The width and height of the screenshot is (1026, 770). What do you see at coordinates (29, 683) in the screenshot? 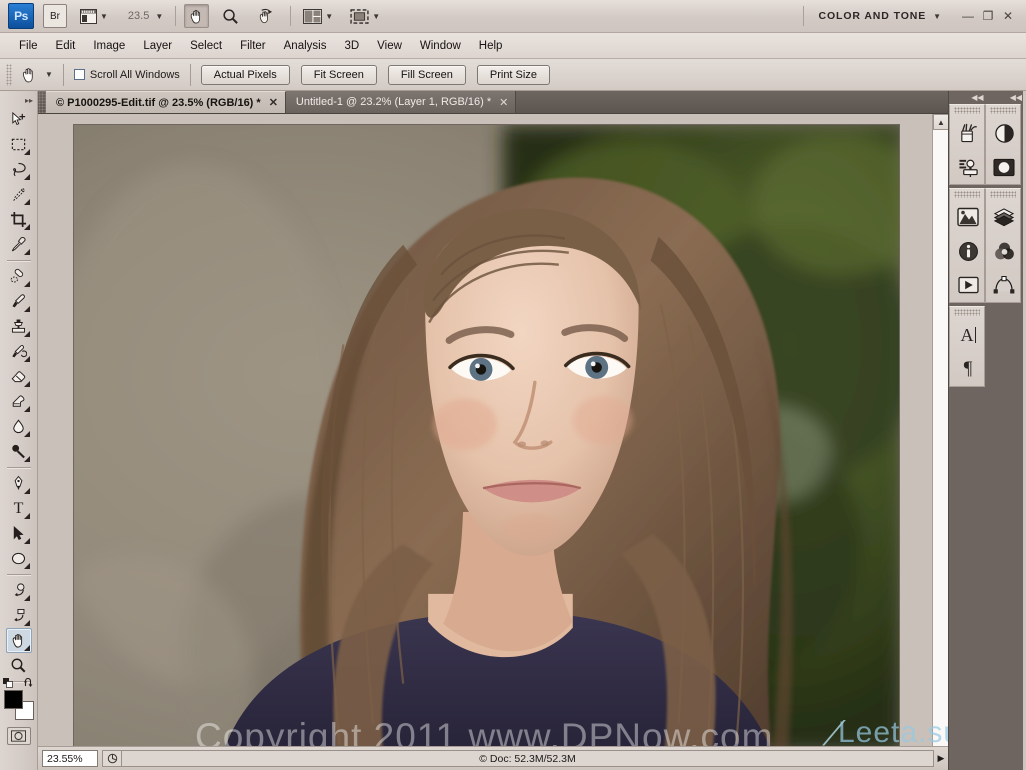
I see `swap-colors-icon` at bounding box center [29, 683].